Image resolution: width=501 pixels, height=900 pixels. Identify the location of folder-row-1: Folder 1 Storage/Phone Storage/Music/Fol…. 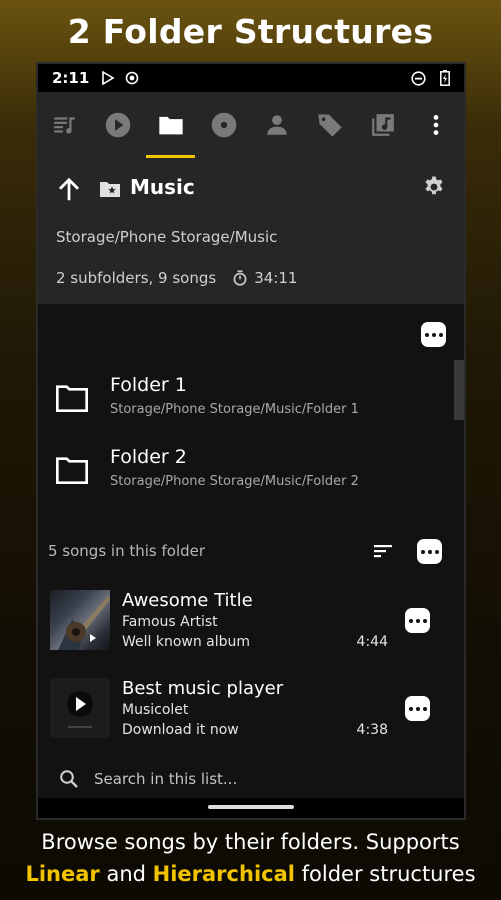
(251, 398).